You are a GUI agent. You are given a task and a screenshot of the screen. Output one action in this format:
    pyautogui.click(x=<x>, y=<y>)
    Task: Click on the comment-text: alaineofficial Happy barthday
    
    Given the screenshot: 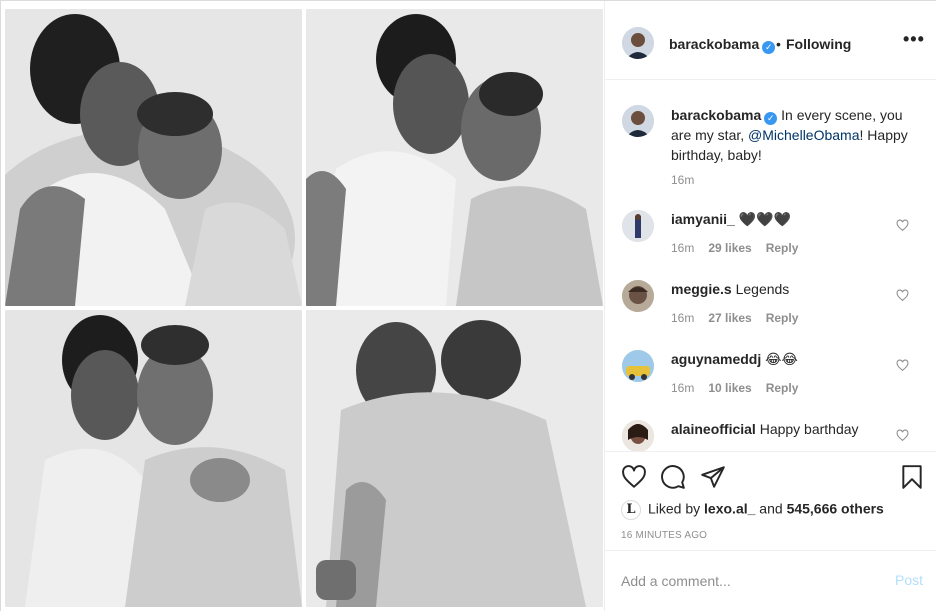 What is the action you would take?
    pyautogui.click(x=765, y=429)
    